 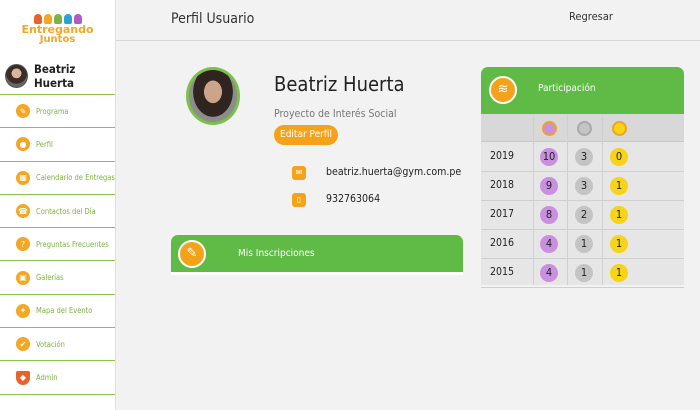 I want to click on table-row: 2017 8 2 1, so click(x=582, y=215).